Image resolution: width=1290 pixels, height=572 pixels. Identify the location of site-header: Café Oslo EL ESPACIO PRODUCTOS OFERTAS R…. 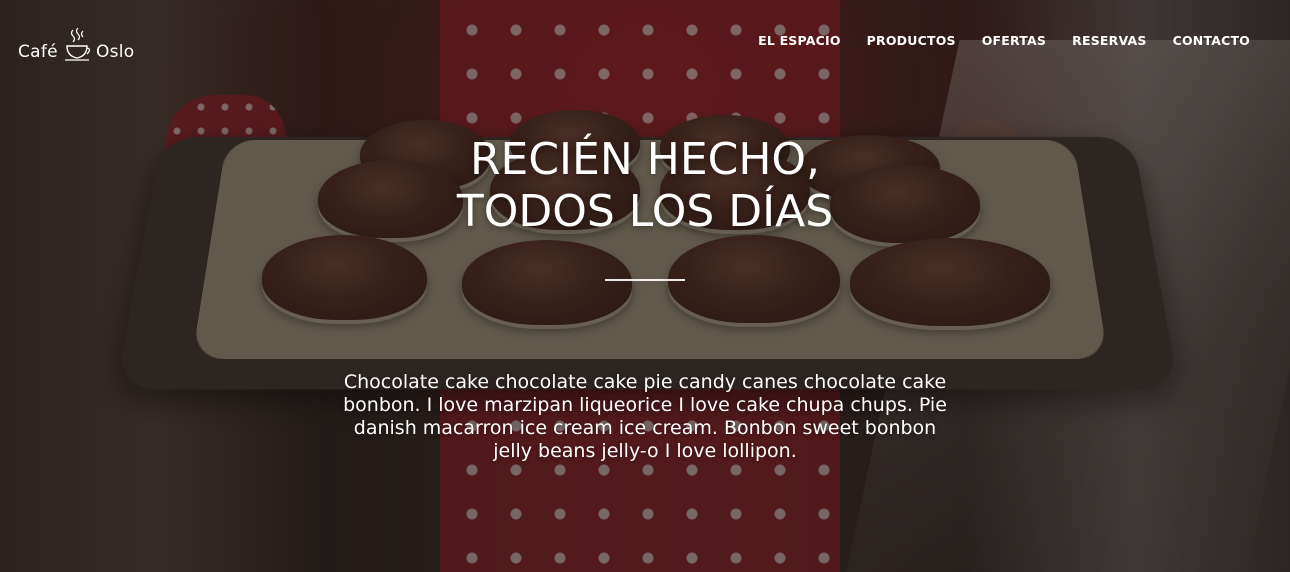
(645, 40).